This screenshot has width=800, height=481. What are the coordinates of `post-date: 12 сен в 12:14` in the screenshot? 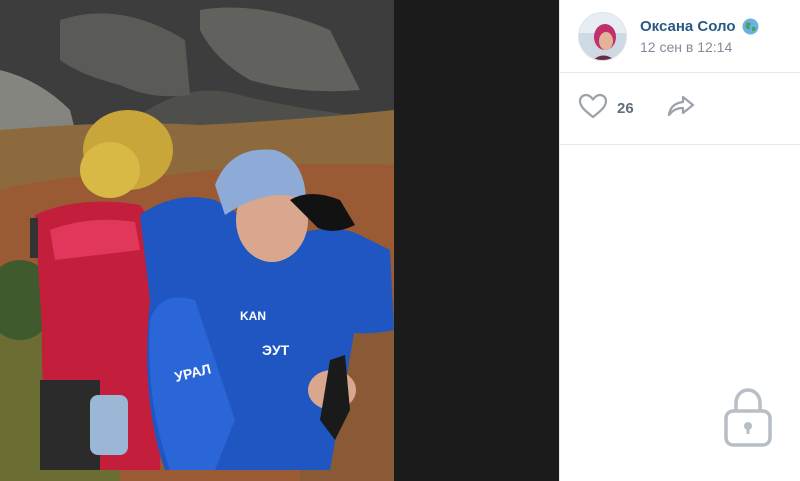 It's located at (699, 47).